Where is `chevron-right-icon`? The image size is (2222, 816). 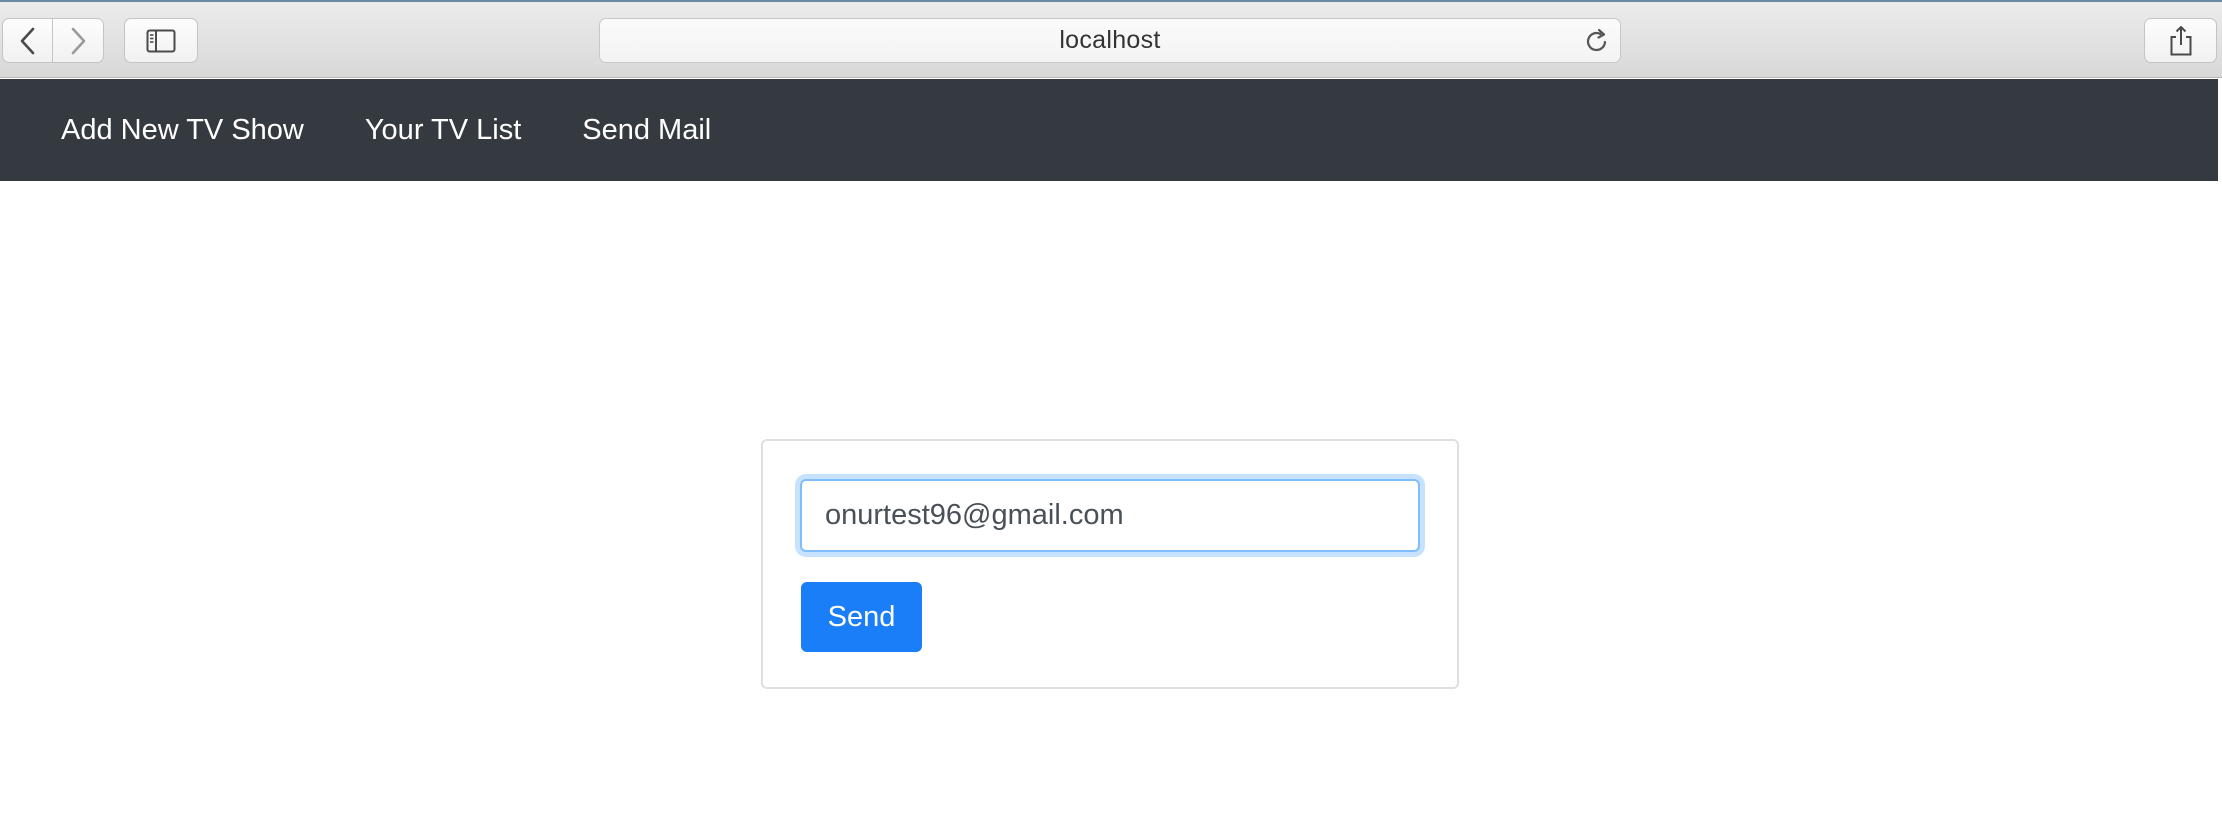
chevron-right-icon is located at coordinates (78, 41).